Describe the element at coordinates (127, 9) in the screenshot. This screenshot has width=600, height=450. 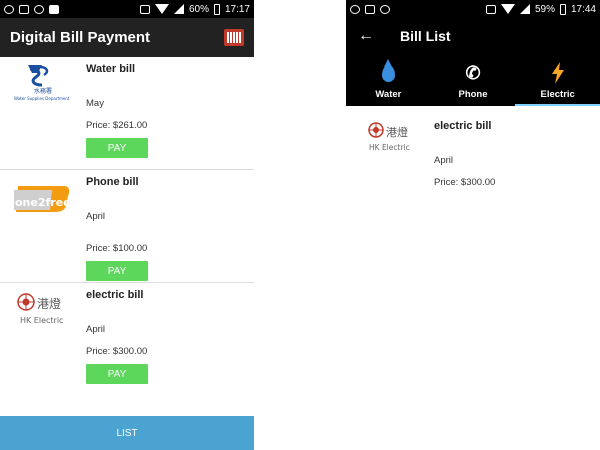
I see `status-bar: 60% 17:17` at that location.